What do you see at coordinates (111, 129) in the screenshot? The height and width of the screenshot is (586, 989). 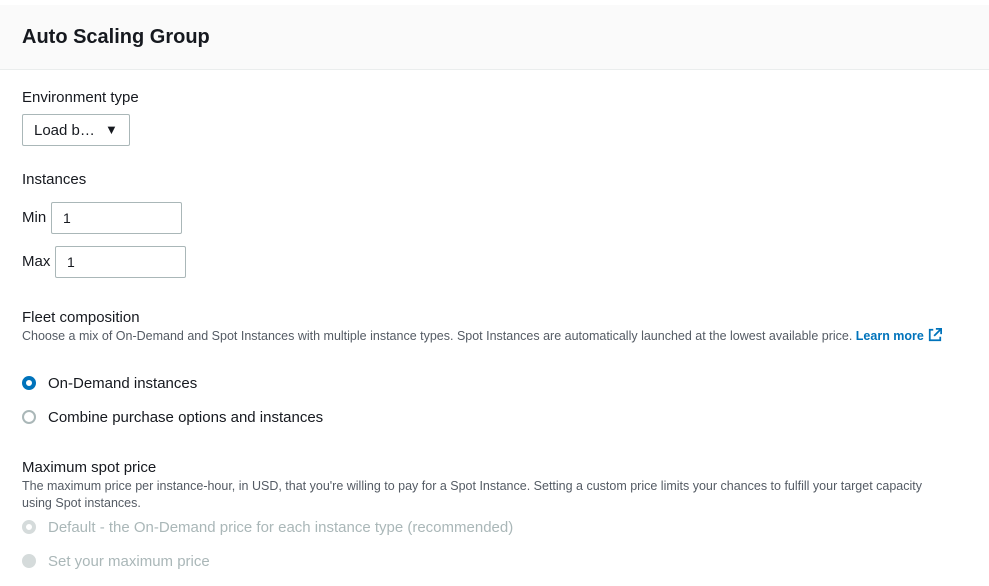 I see `caret-down-icon: ▼` at bounding box center [111, 129].